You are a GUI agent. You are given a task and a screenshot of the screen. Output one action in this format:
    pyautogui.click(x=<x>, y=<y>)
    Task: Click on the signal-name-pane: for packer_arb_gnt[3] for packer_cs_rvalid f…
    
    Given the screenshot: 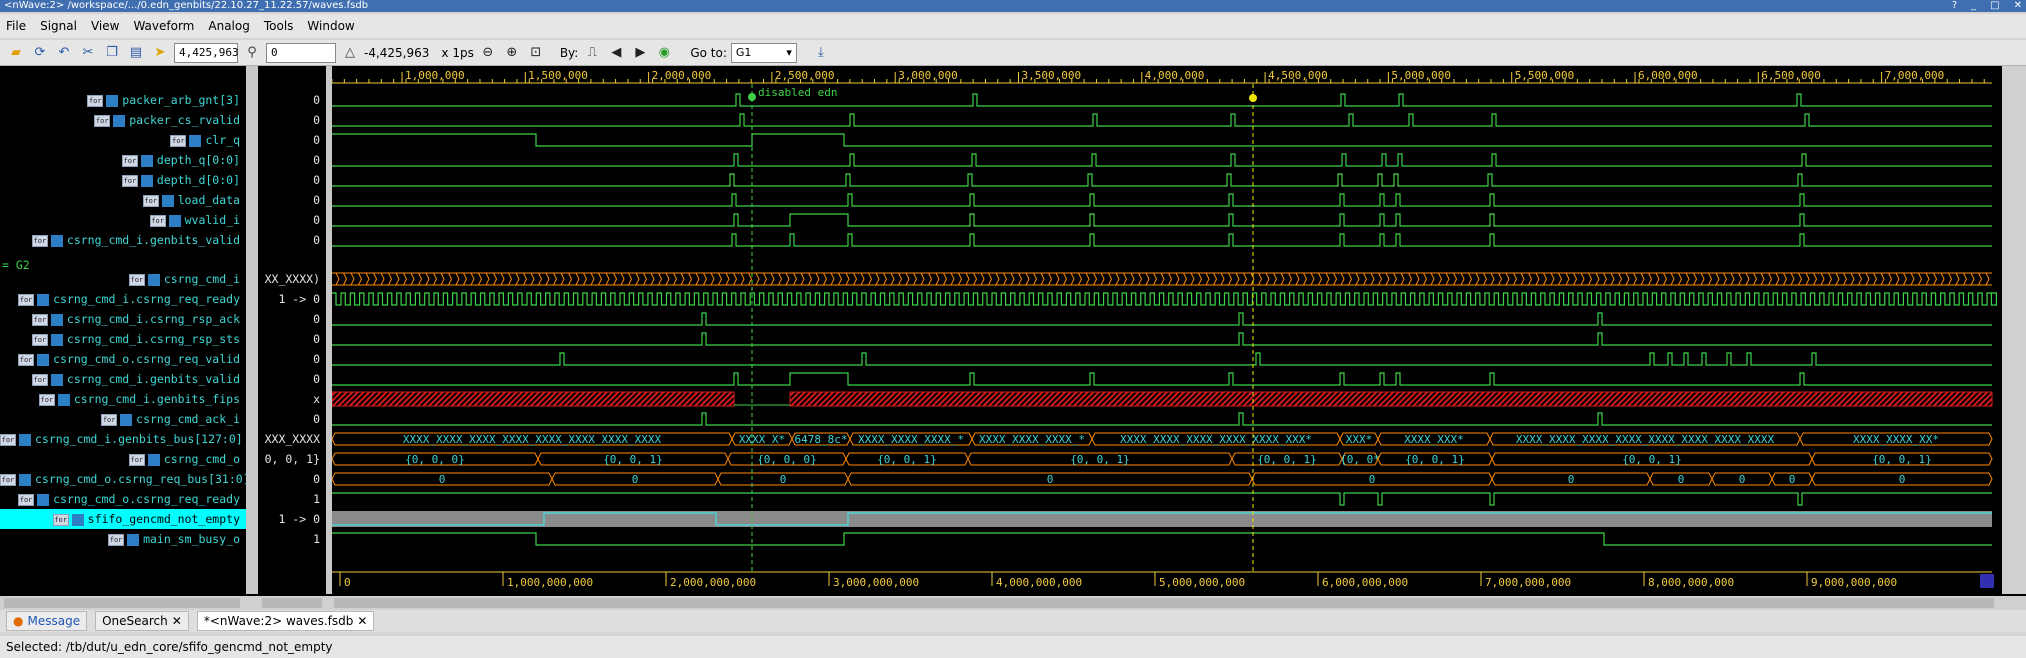 What is the action you would take?
    pyautogui.click(x=125, y=330)
    